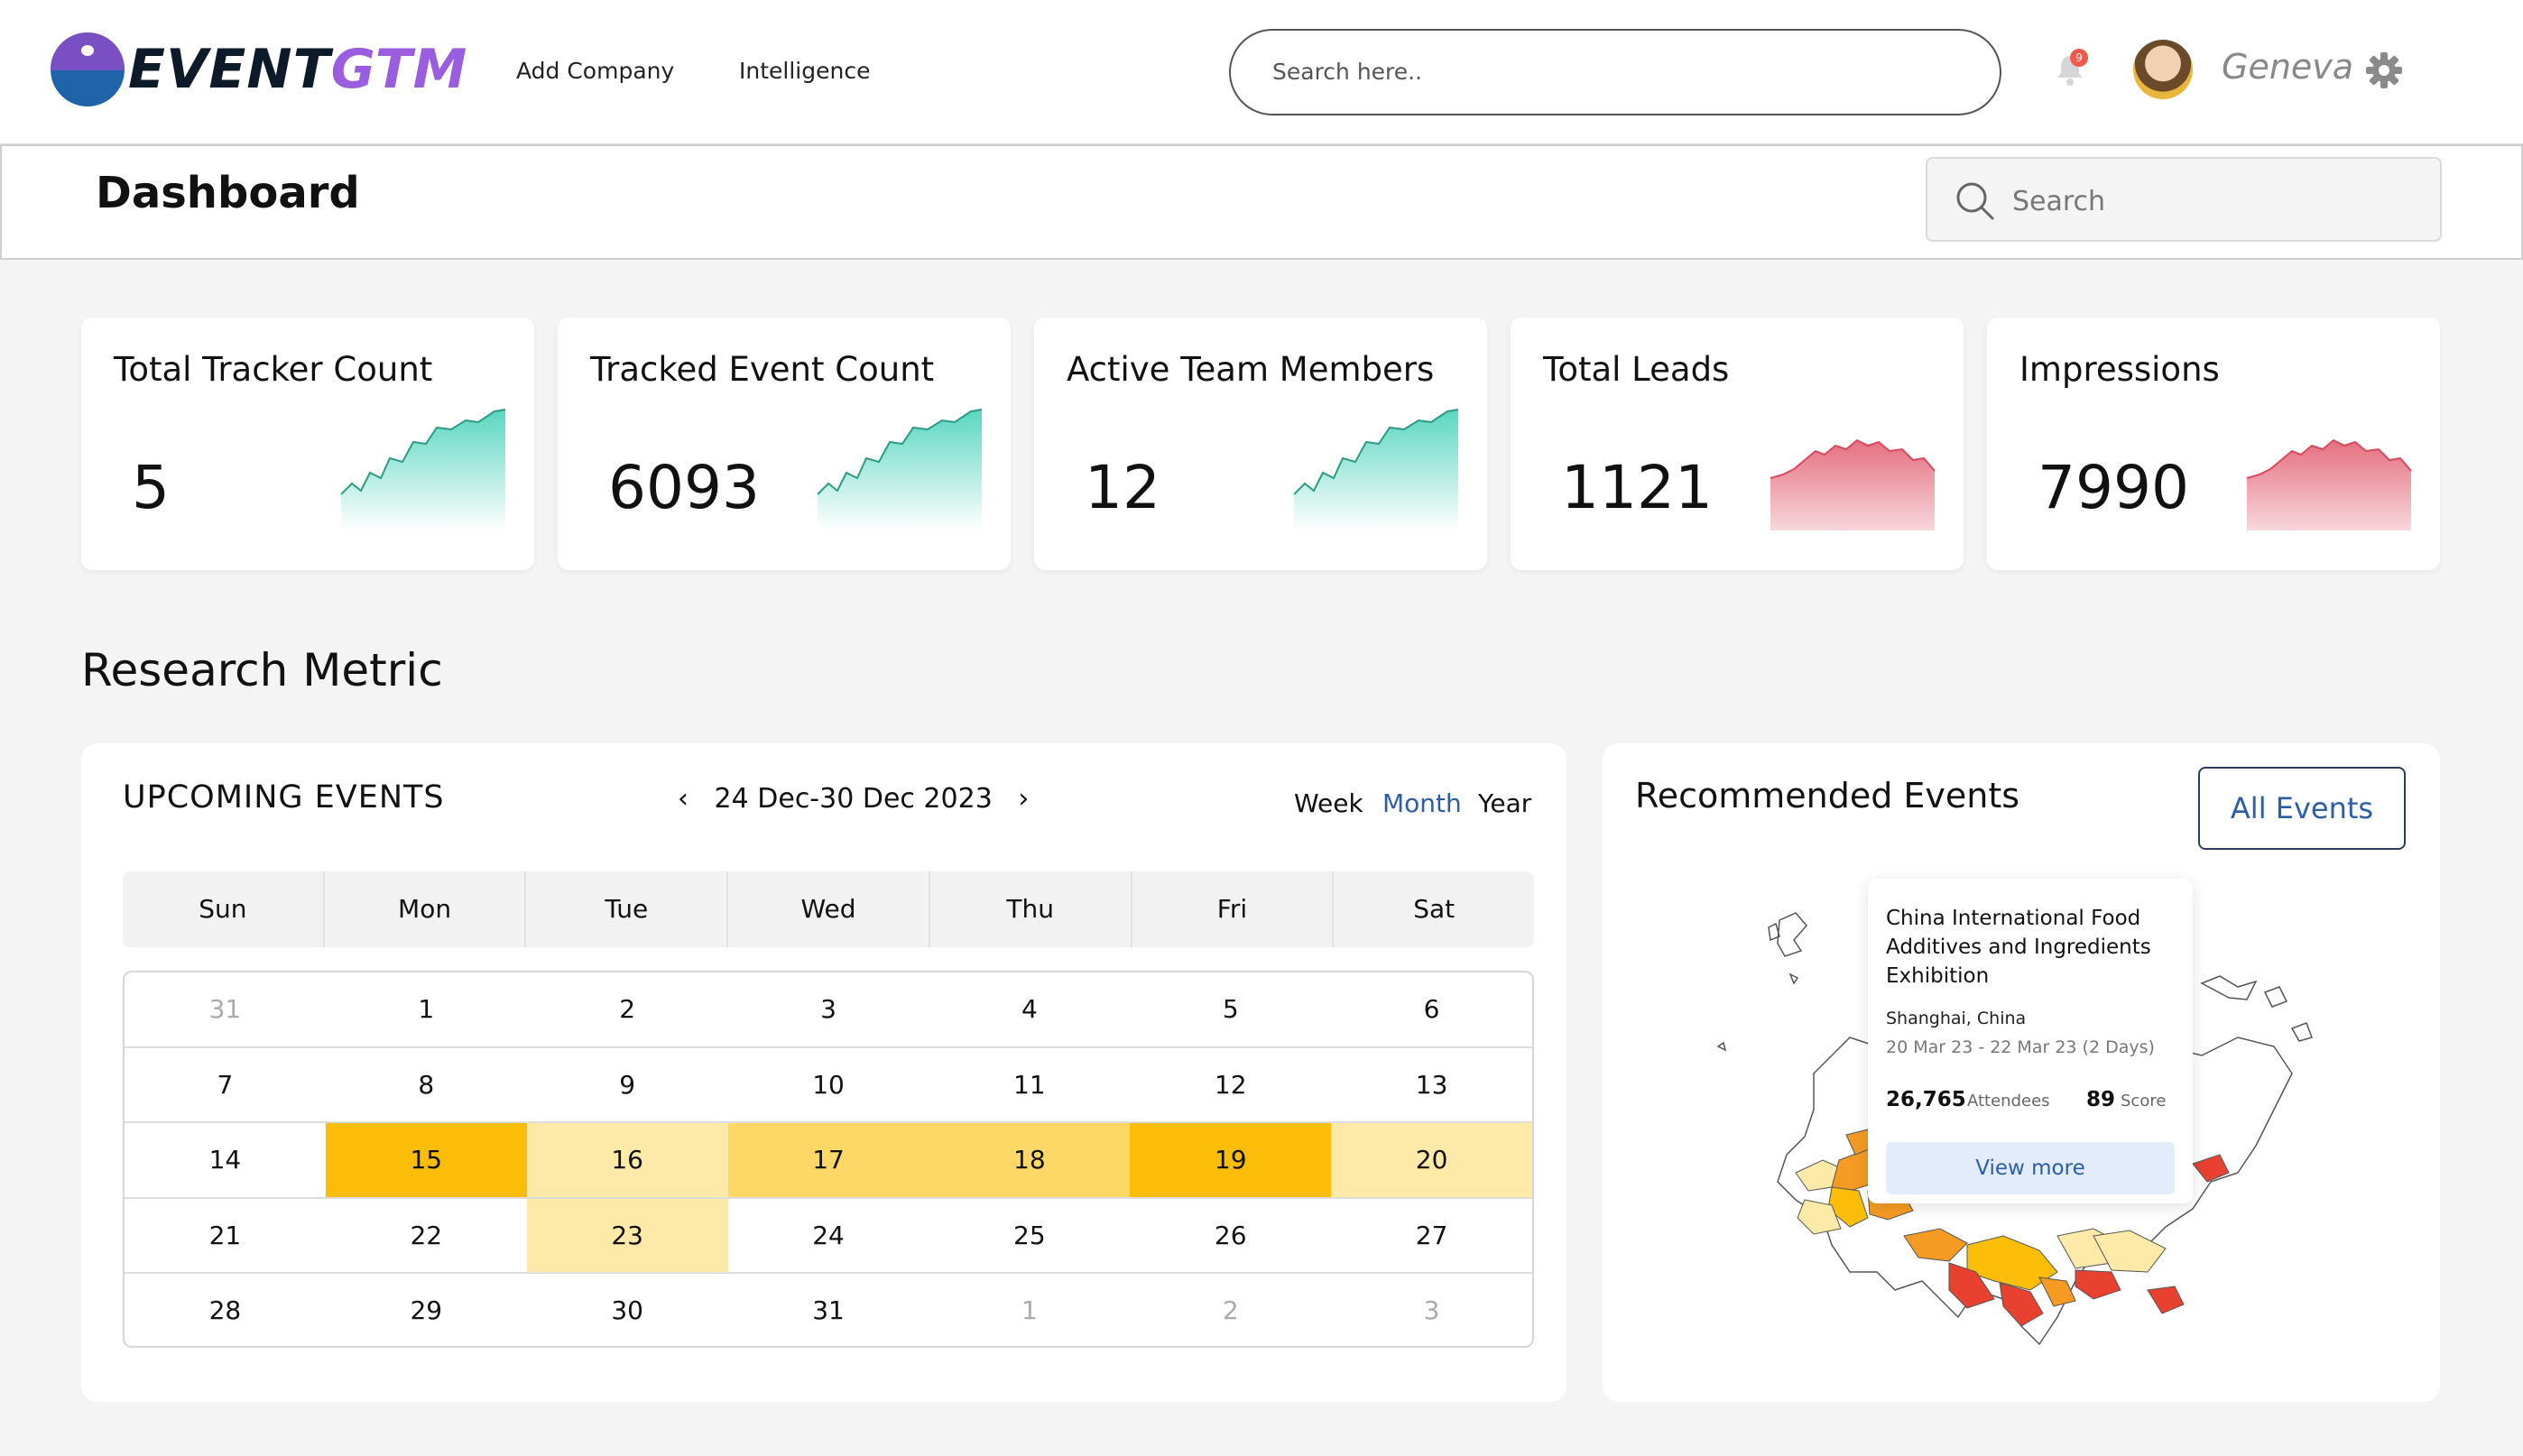 The height and width of the screenshot is (1456, 2523). Describe the element at coordinates (1251, 369) in the screenshot. I see `stat-label: Active Team Members` at that location.